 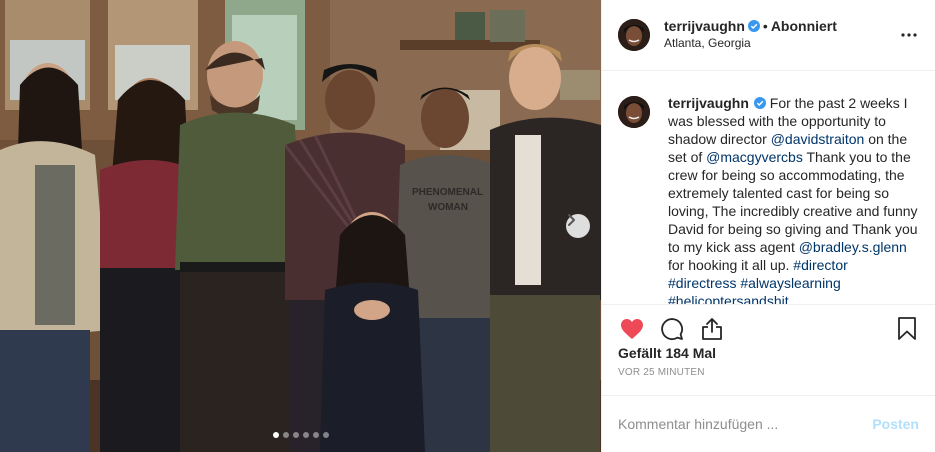 What do you see at coordinates (578, 226) in the screenshot?
I see `carousel-next-button` at bounding box center [578, 226].